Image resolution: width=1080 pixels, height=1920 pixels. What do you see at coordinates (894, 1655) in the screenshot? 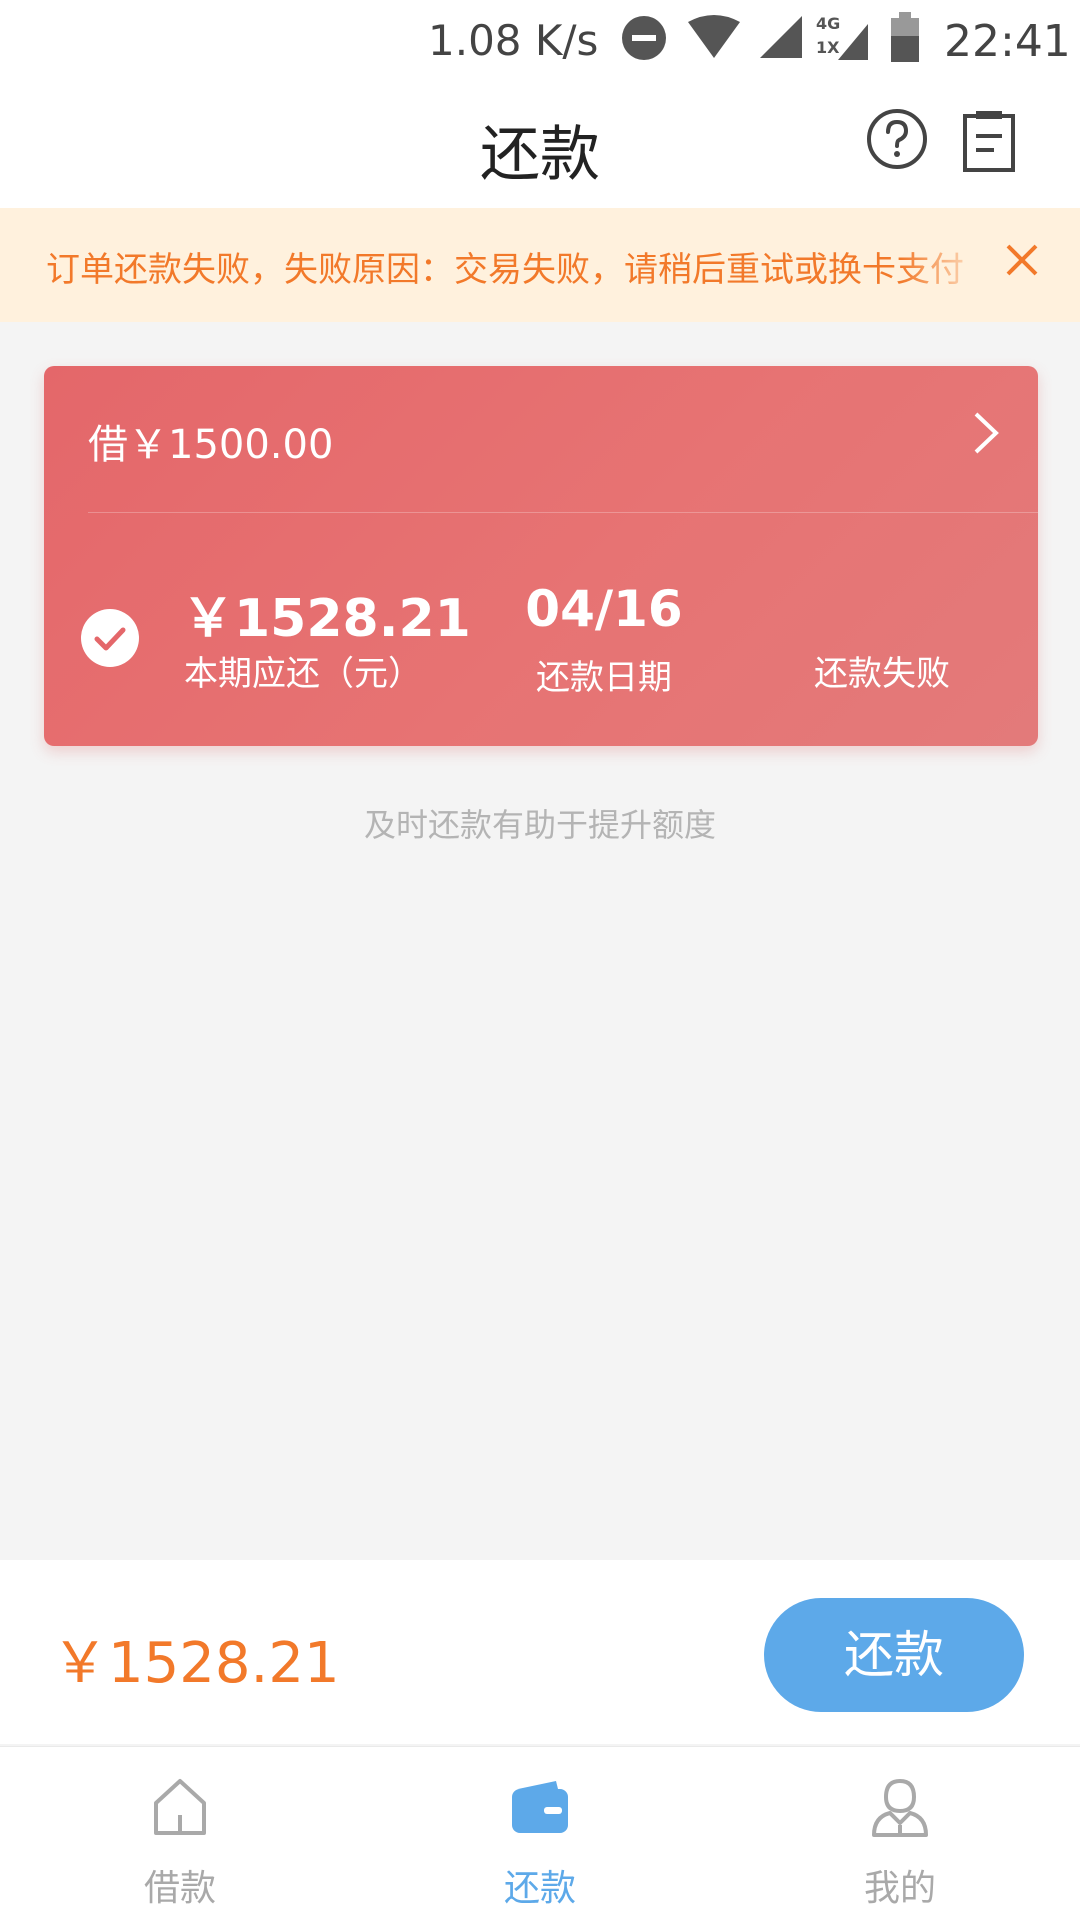
I see `repay-button: 还款` at bounding box center [894, 1655].